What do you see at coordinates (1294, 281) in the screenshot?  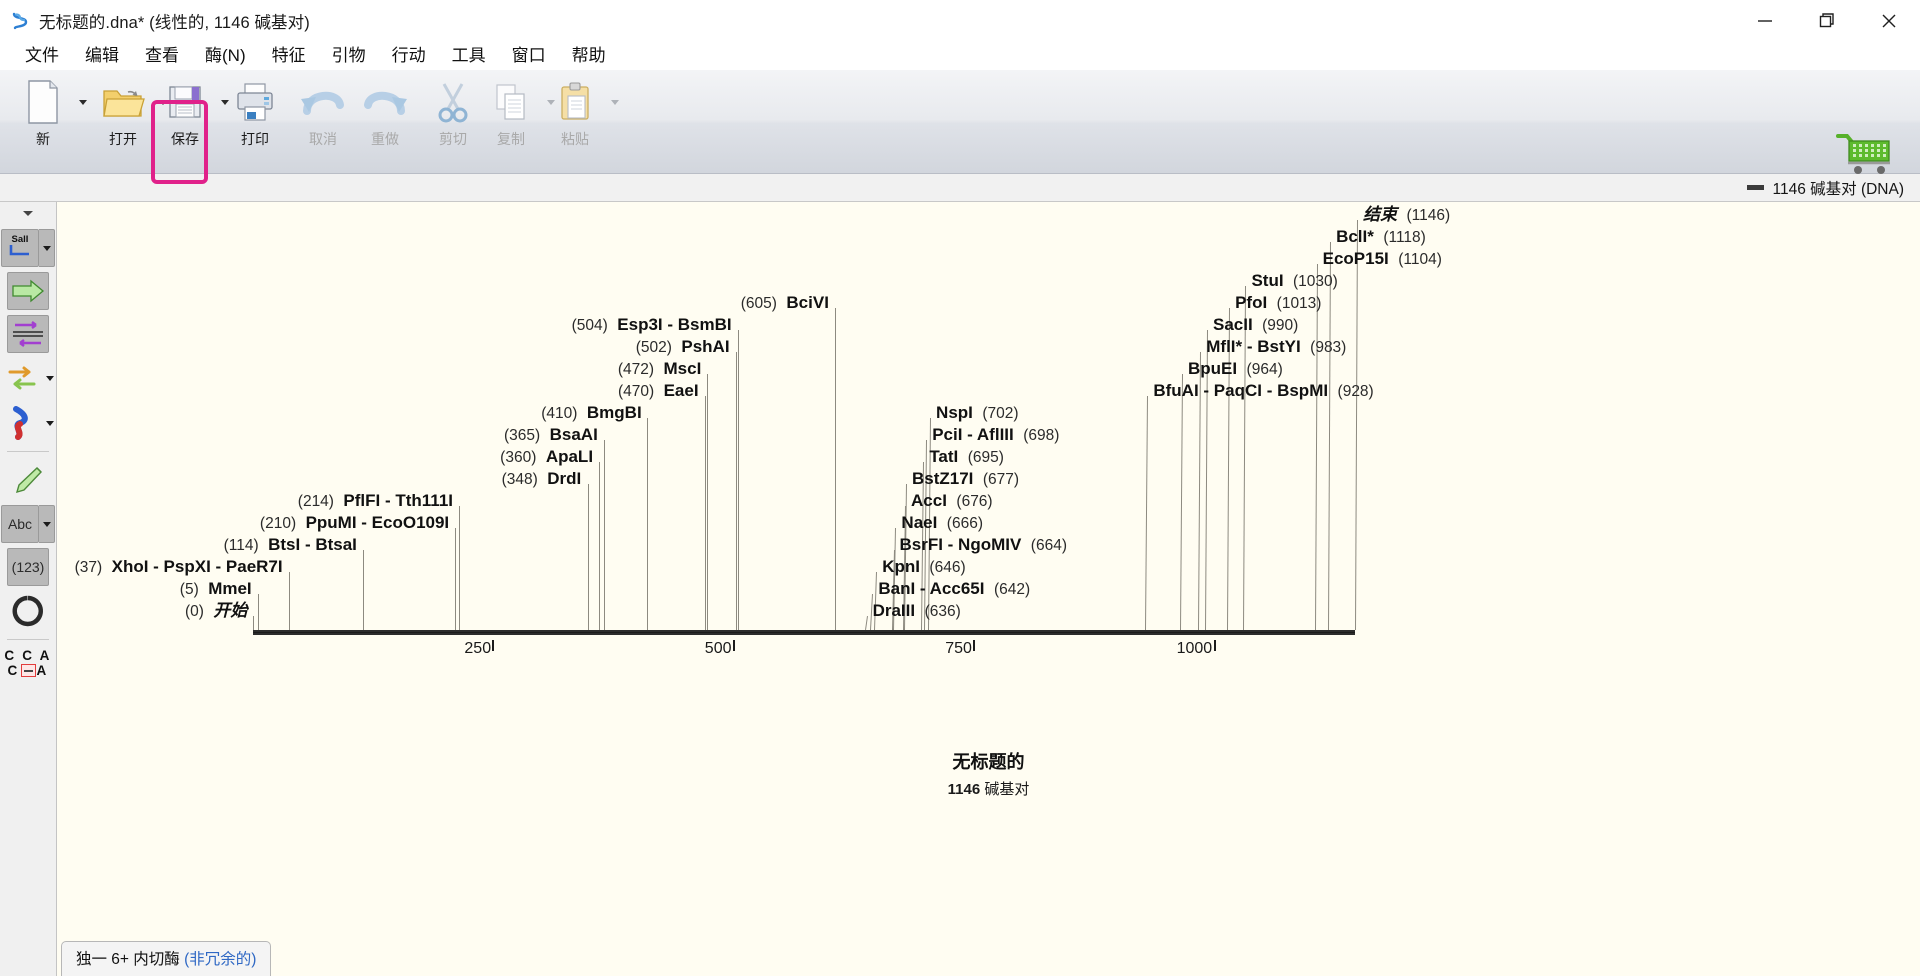 I see `enzyme-site-label: StuI (1030)` at bounding box center [1294, 281].